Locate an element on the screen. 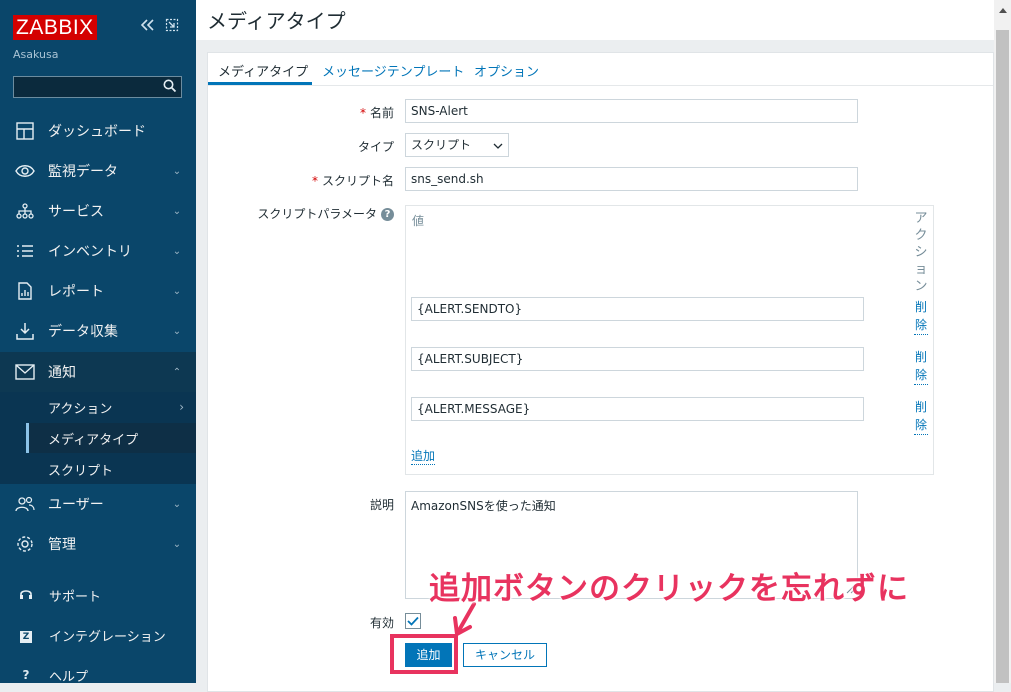 This screenshot has width=1011, height=692. script-name-label: * スクリプト名 is located at coordinates (352, 181).